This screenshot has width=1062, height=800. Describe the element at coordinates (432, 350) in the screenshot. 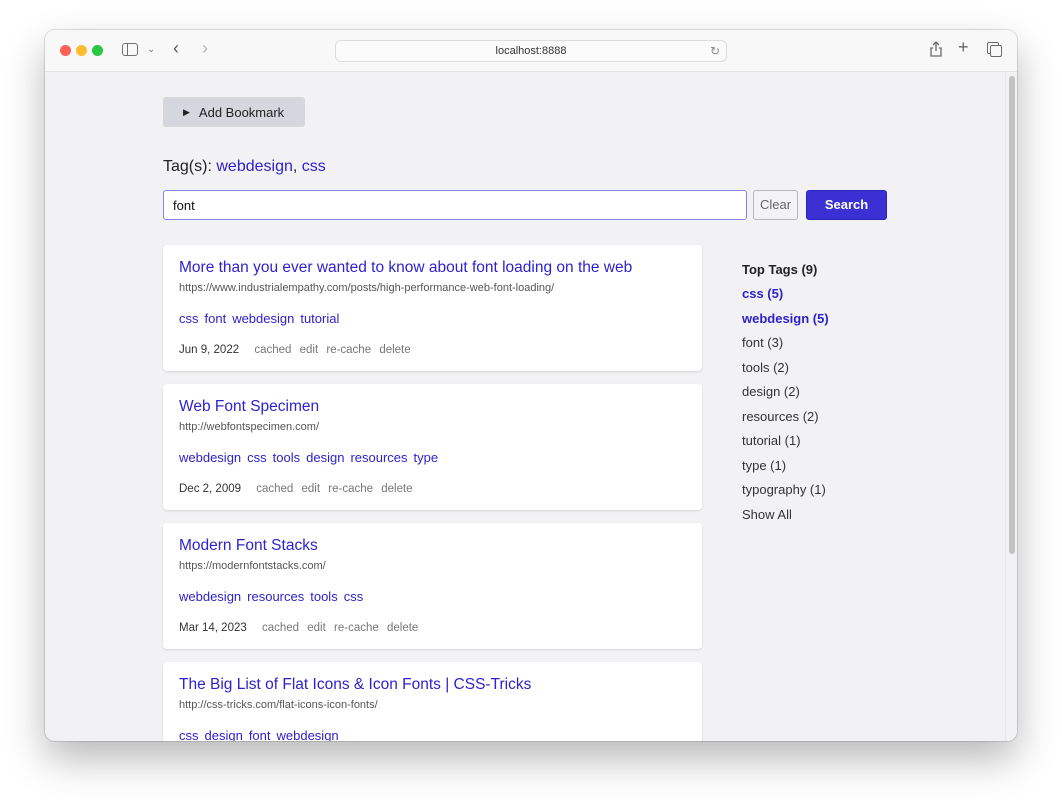

I see `bookmark-meta: Jun 9, 2022 cached edit re-cache delete` at that location.